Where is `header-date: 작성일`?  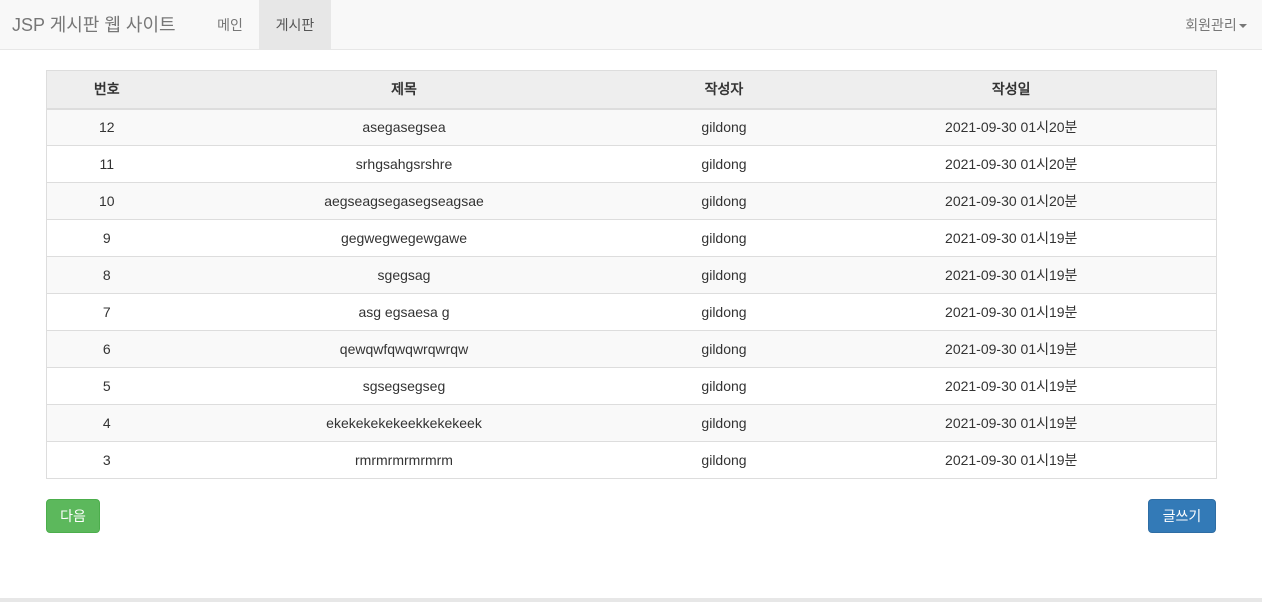 header-date: 작성일 is located at coordinates (1011, 90).